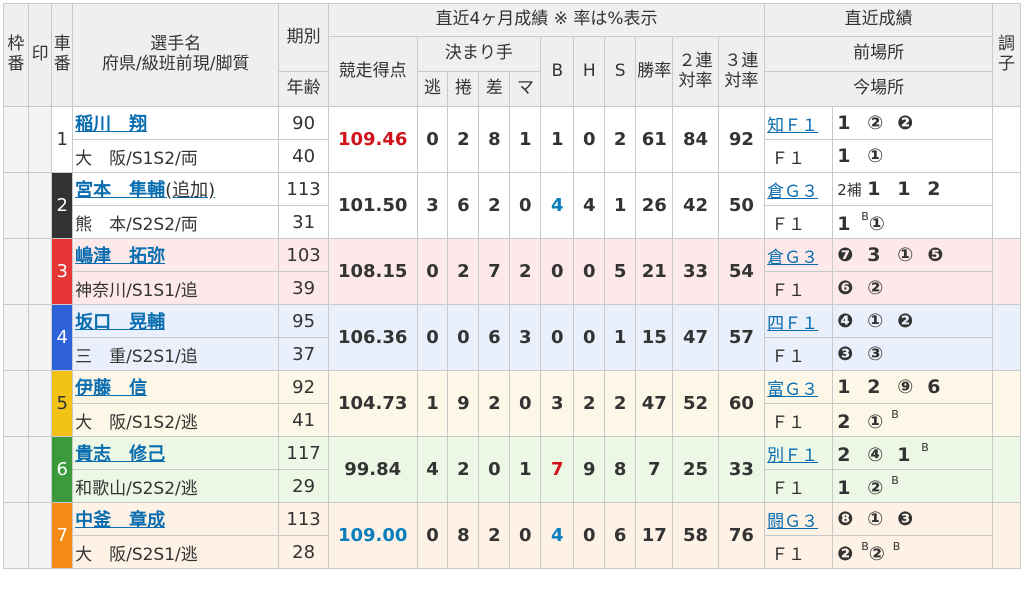  What do you see at coordinates (111, 124) in the screenshot?
I see `rider-name: 稲川 翔` at bounding box center [111, 124].